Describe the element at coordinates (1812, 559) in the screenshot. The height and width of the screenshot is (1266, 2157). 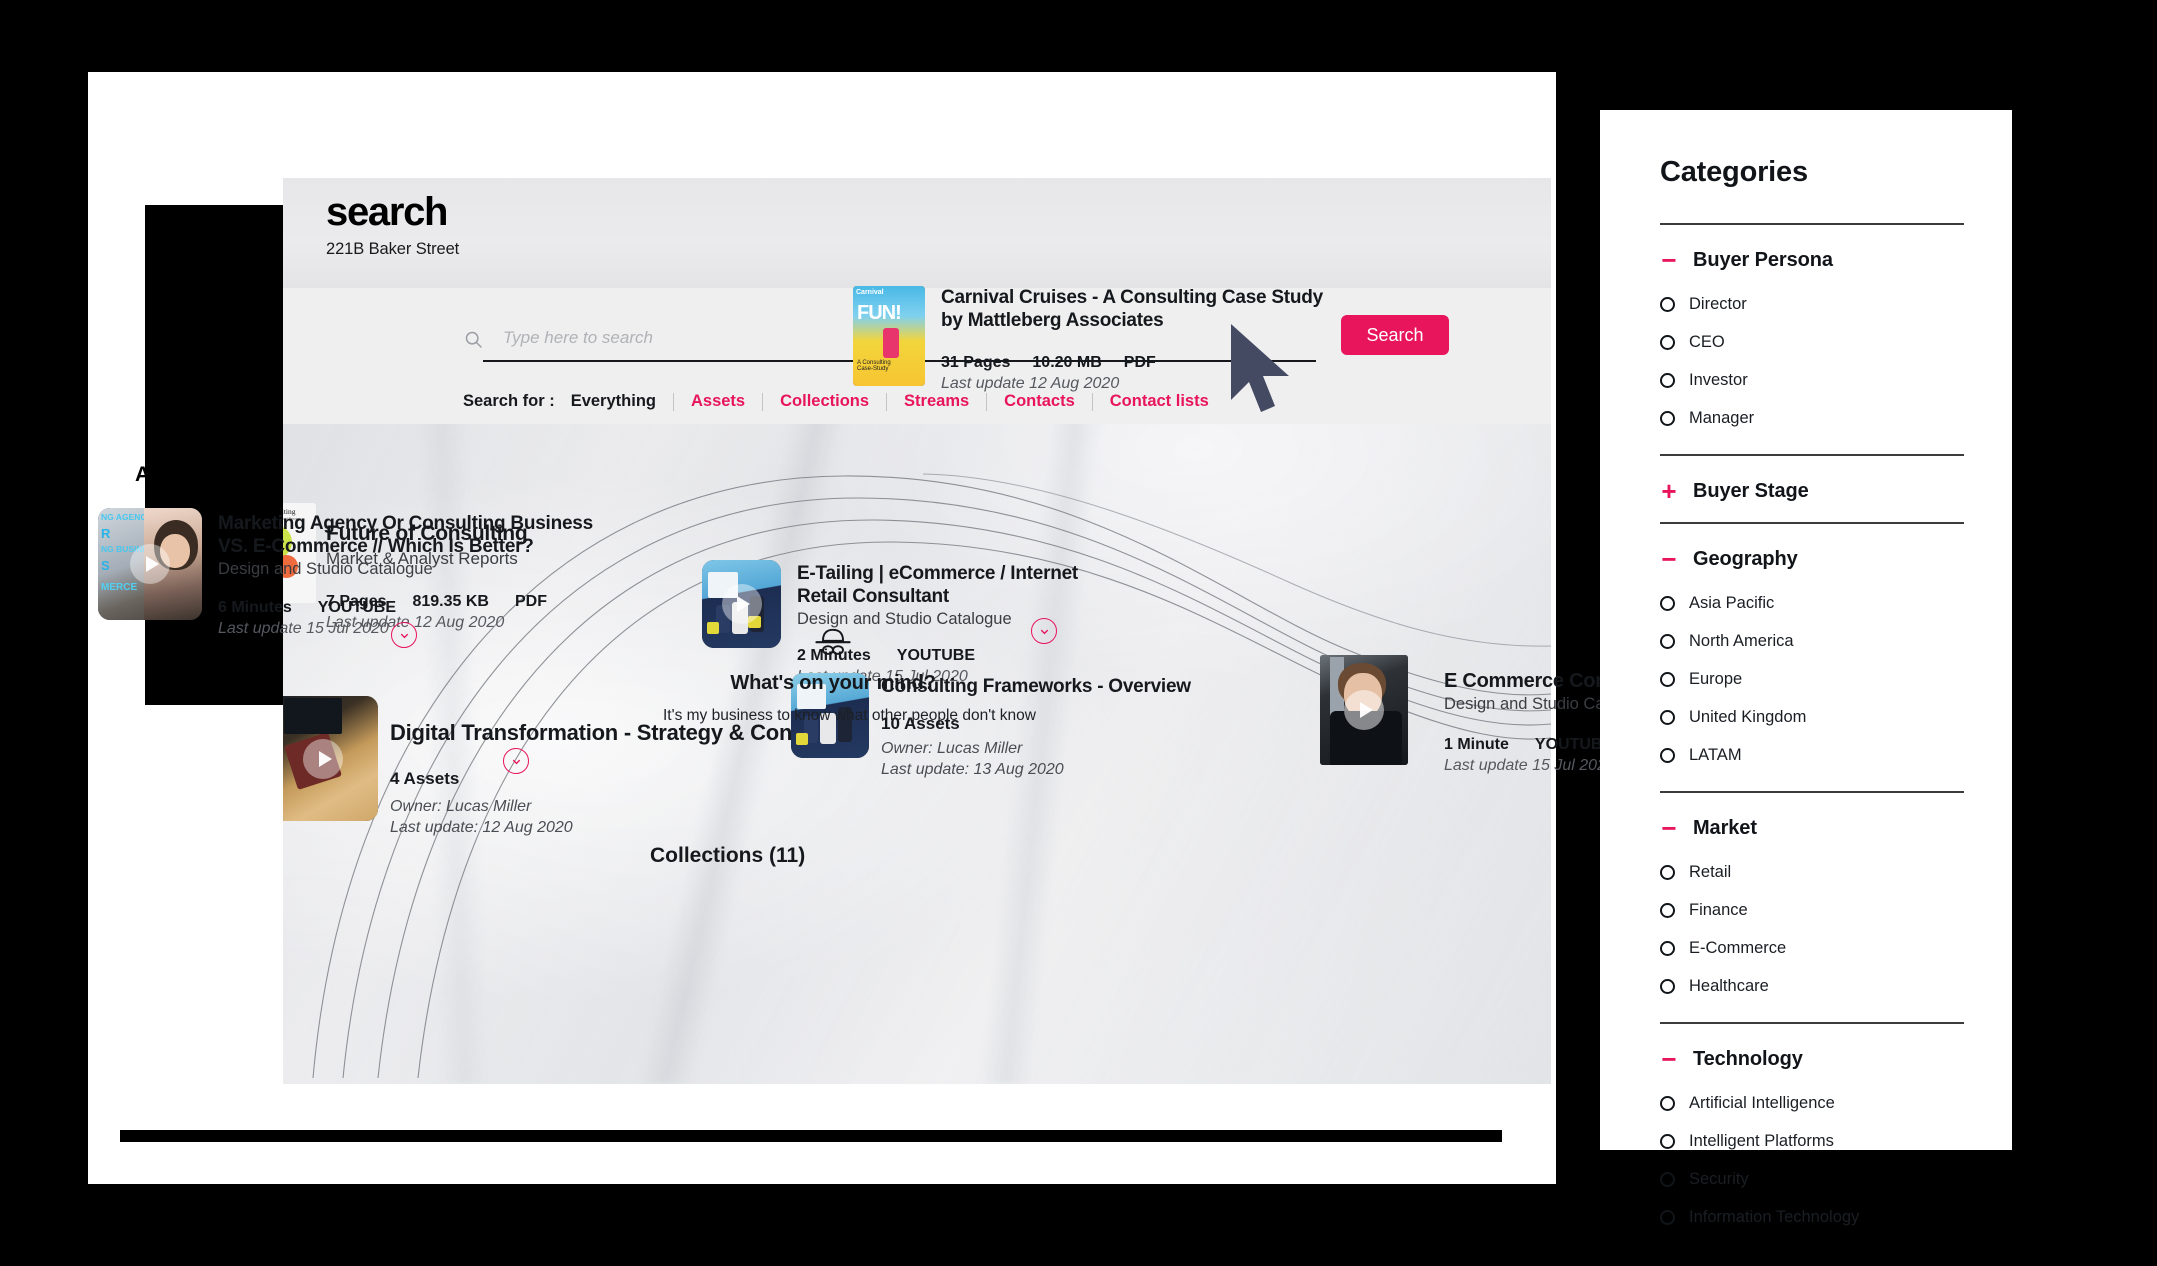
I see `category-group-geography: − Geography` at that location.